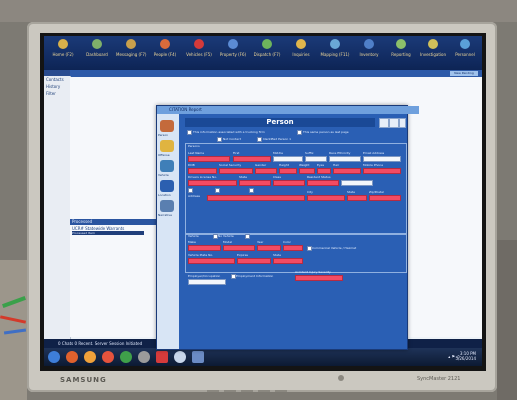  What do you see at coordinates (465, 44) in the screenshot?
I see `personnel-icon` at bounding box center [465, 44].